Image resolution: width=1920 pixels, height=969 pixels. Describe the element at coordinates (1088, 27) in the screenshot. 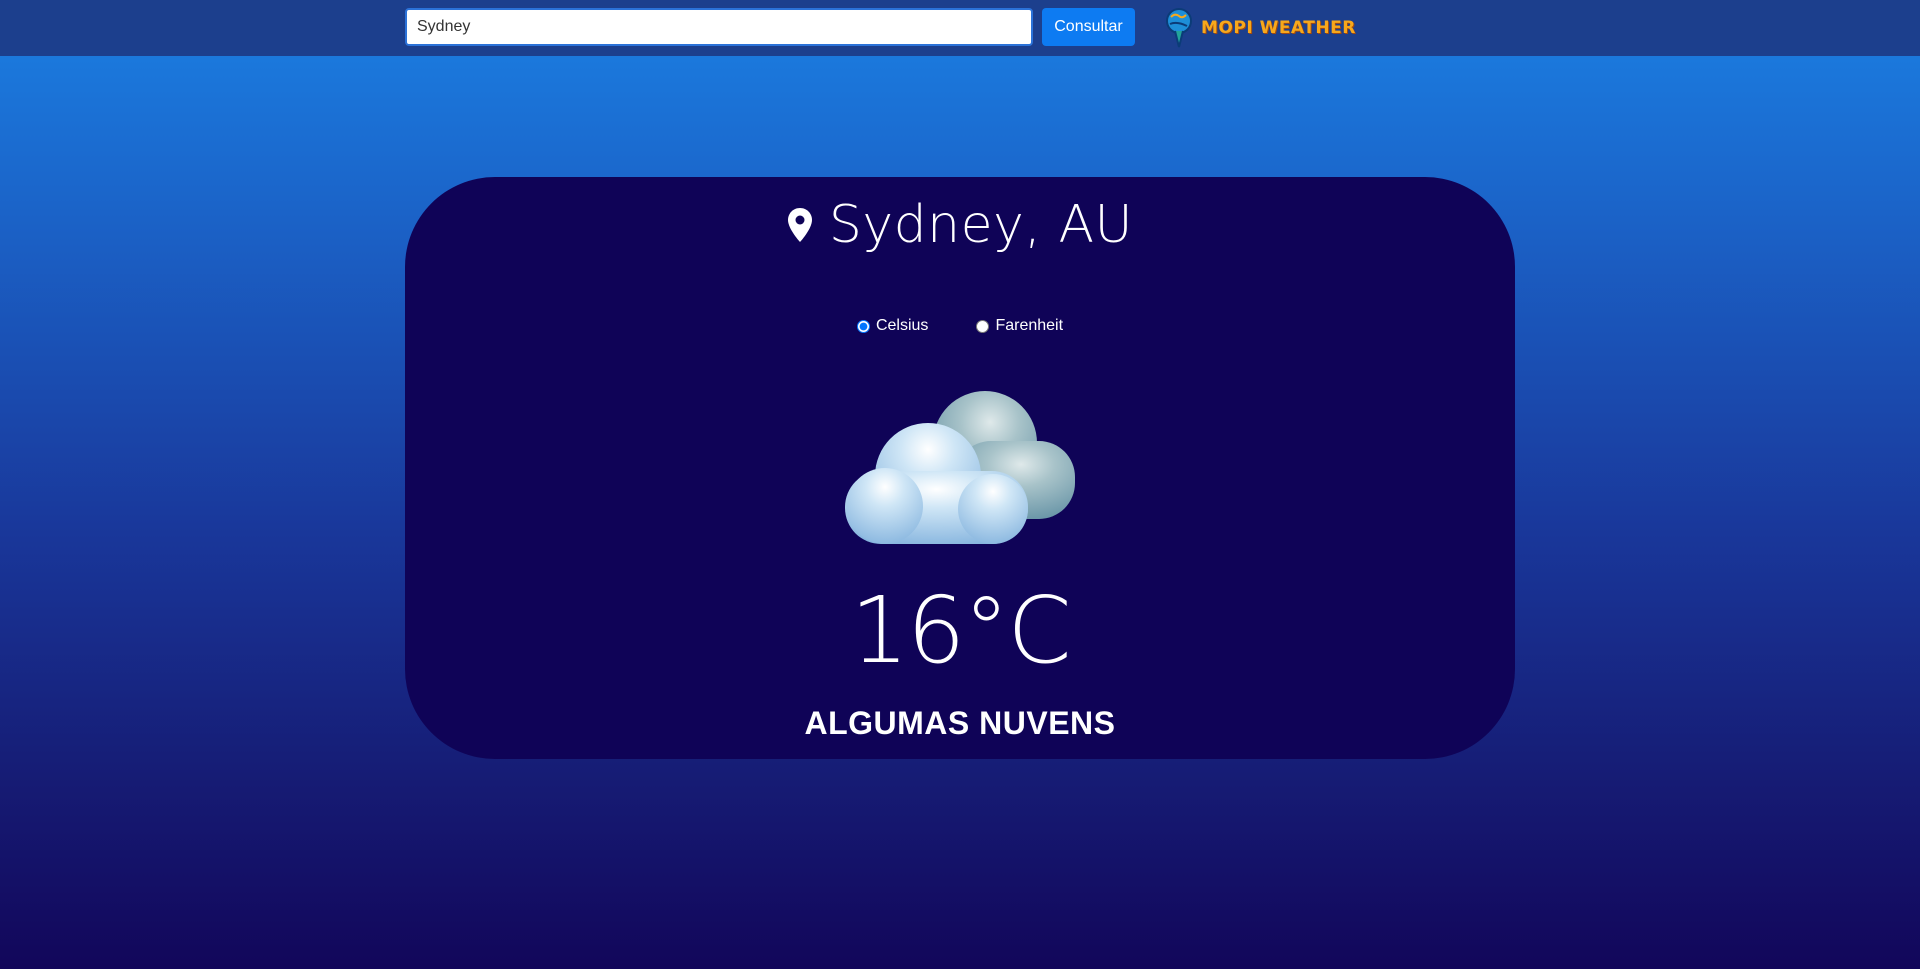

I see `consult-button: Consultar` at that location.